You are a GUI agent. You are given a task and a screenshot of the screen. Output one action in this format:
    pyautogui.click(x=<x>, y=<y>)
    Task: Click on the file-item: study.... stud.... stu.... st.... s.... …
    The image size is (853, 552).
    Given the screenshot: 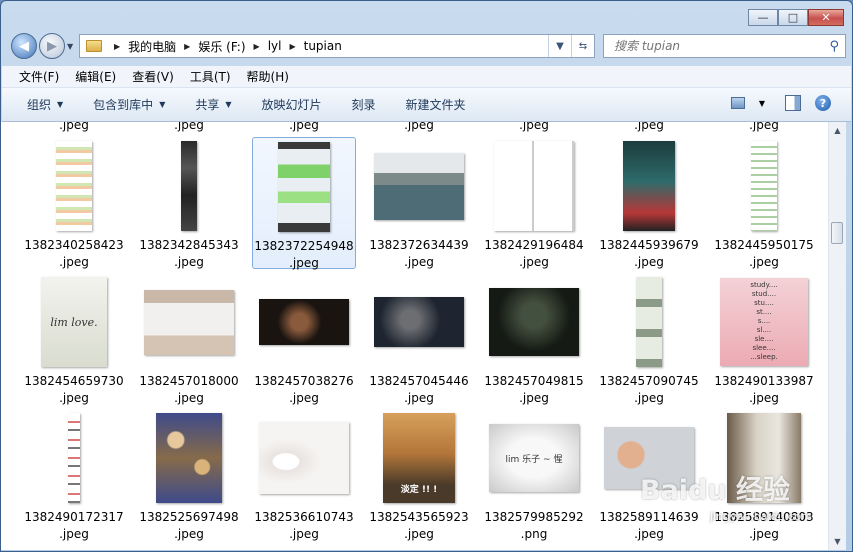 What is the action you would take?
    pyautogui.click(x=764, y=339)
    